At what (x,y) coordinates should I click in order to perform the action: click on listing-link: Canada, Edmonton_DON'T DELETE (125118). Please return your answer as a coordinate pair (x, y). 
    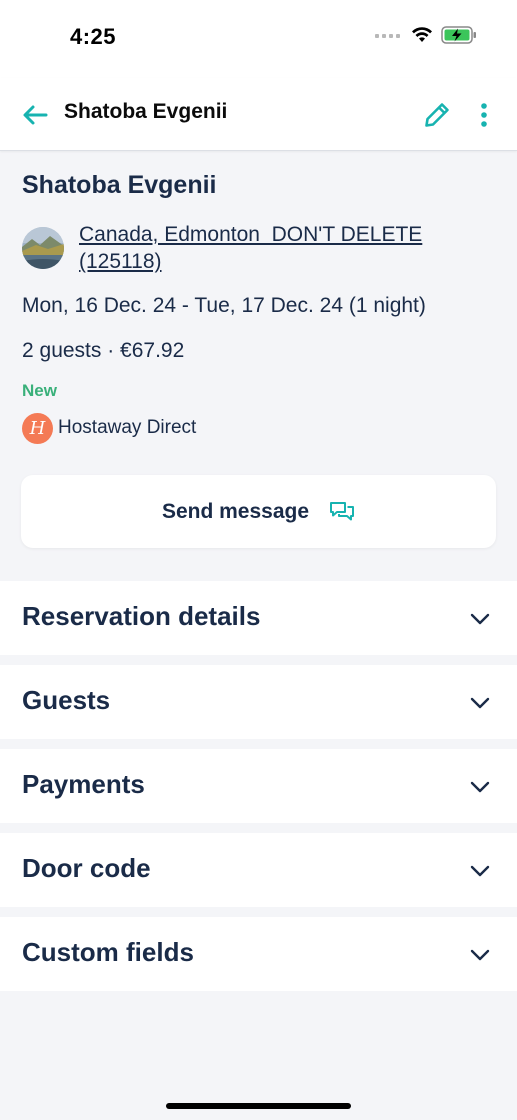
    Looking at the image, I should click on (259, 248).